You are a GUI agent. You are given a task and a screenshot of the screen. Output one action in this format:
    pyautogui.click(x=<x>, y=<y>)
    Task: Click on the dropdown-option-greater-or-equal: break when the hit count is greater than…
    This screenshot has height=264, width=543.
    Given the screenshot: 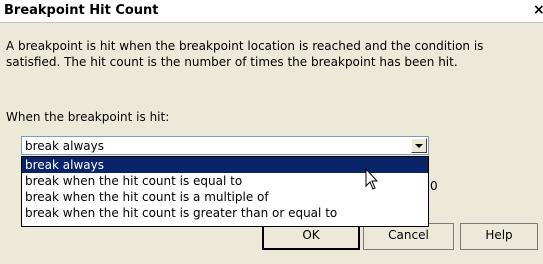 What is the action you would take?
    pyautogui.click(x=225, y=213)
    